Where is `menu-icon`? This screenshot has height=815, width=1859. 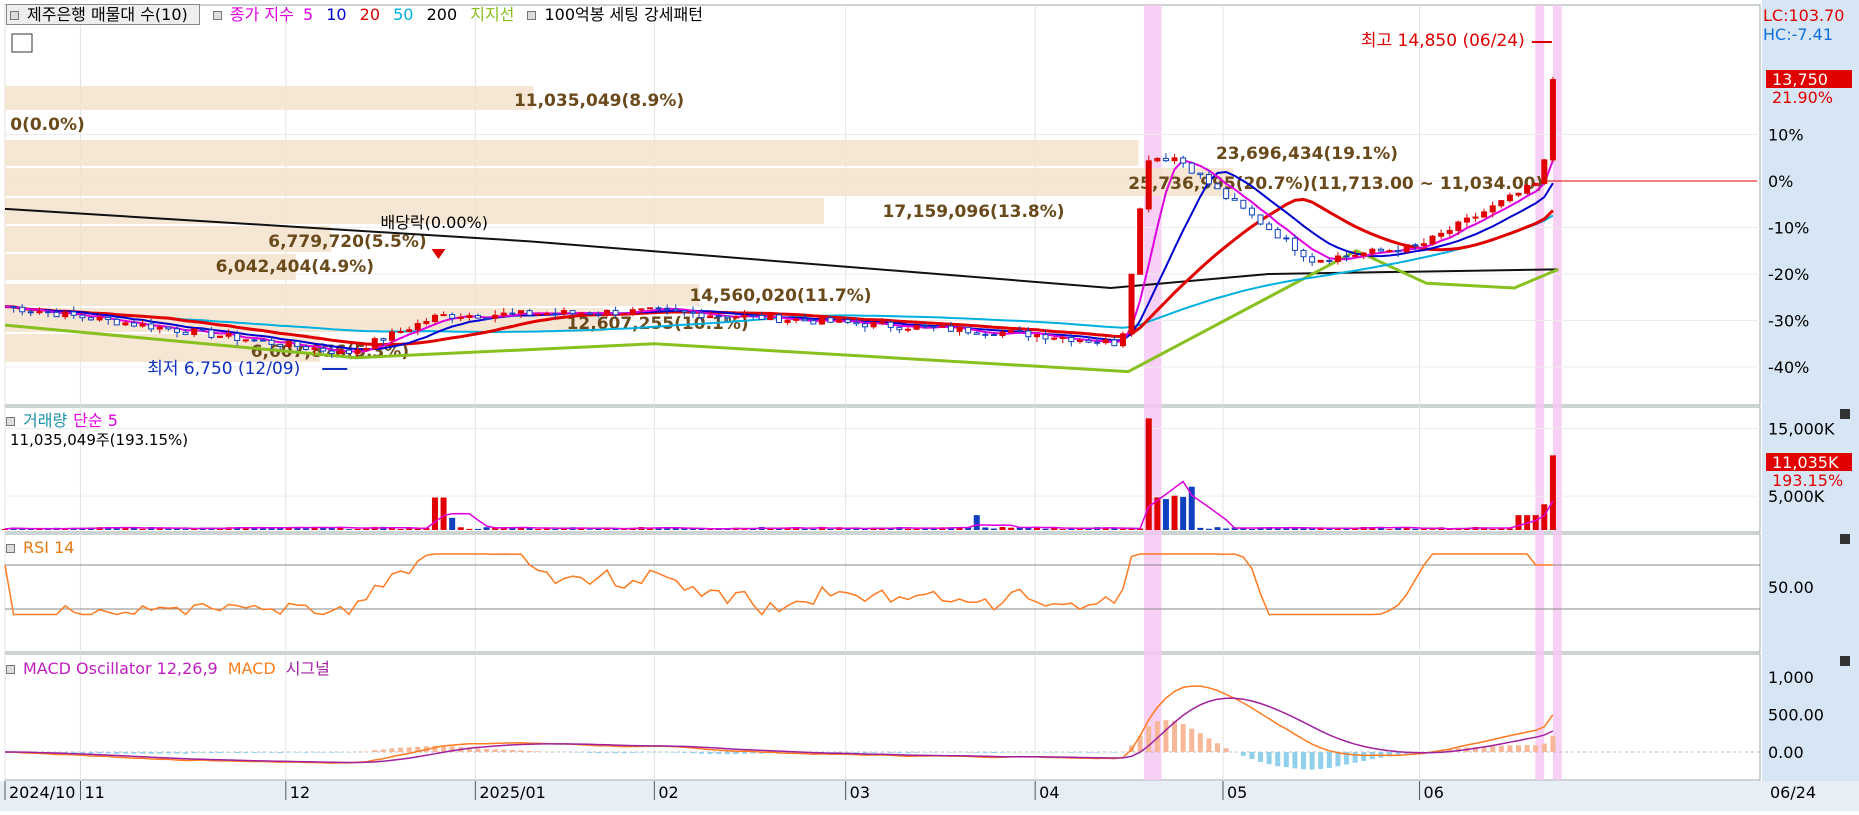 menu-icon is located at coordinates (14, 15).